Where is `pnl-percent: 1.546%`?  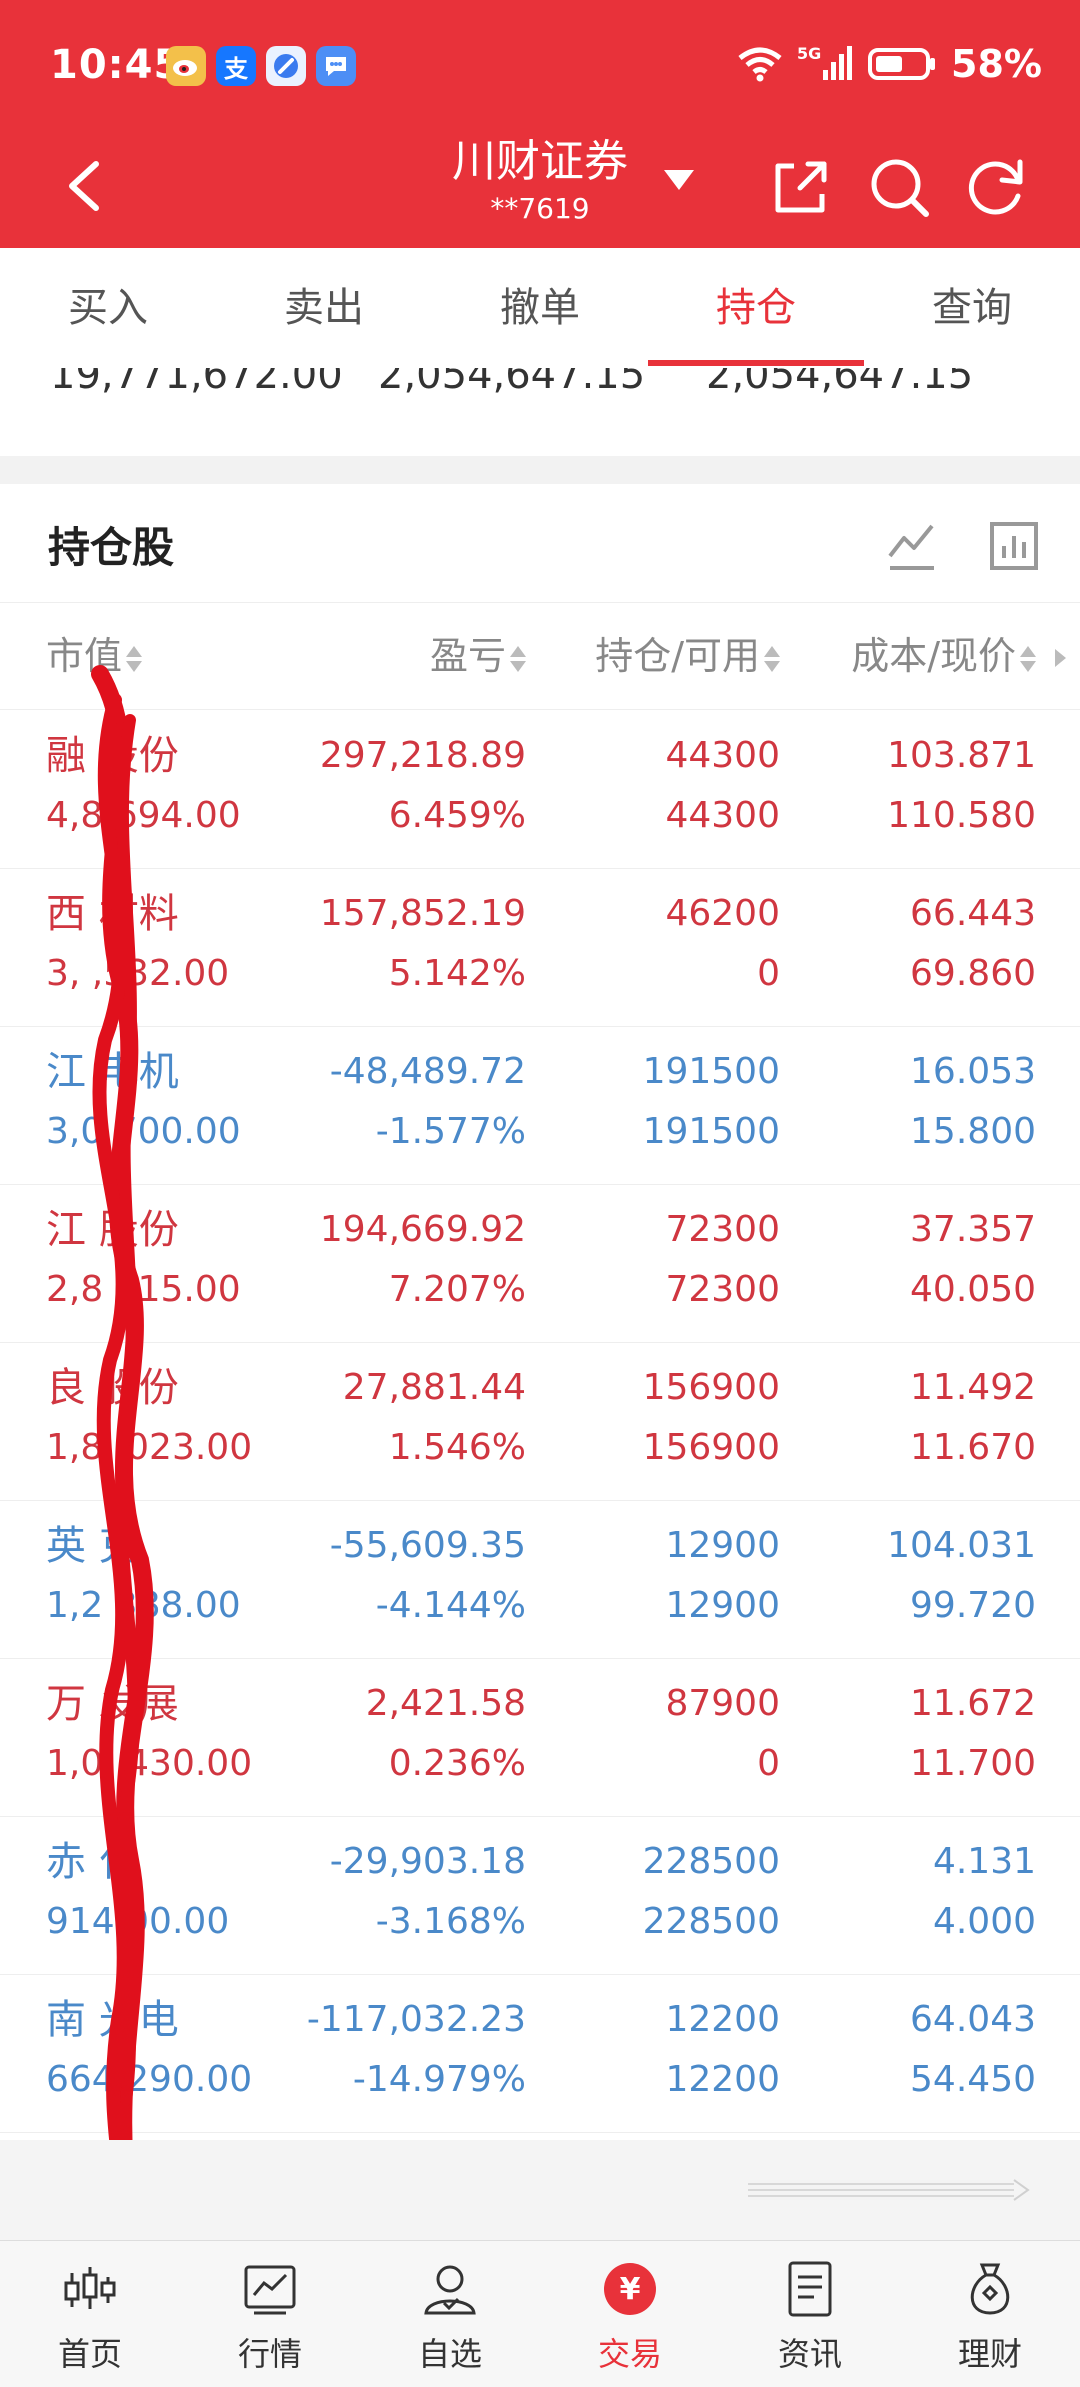 pnl-percent: 1.546% is located at coordinates (457, 1447).